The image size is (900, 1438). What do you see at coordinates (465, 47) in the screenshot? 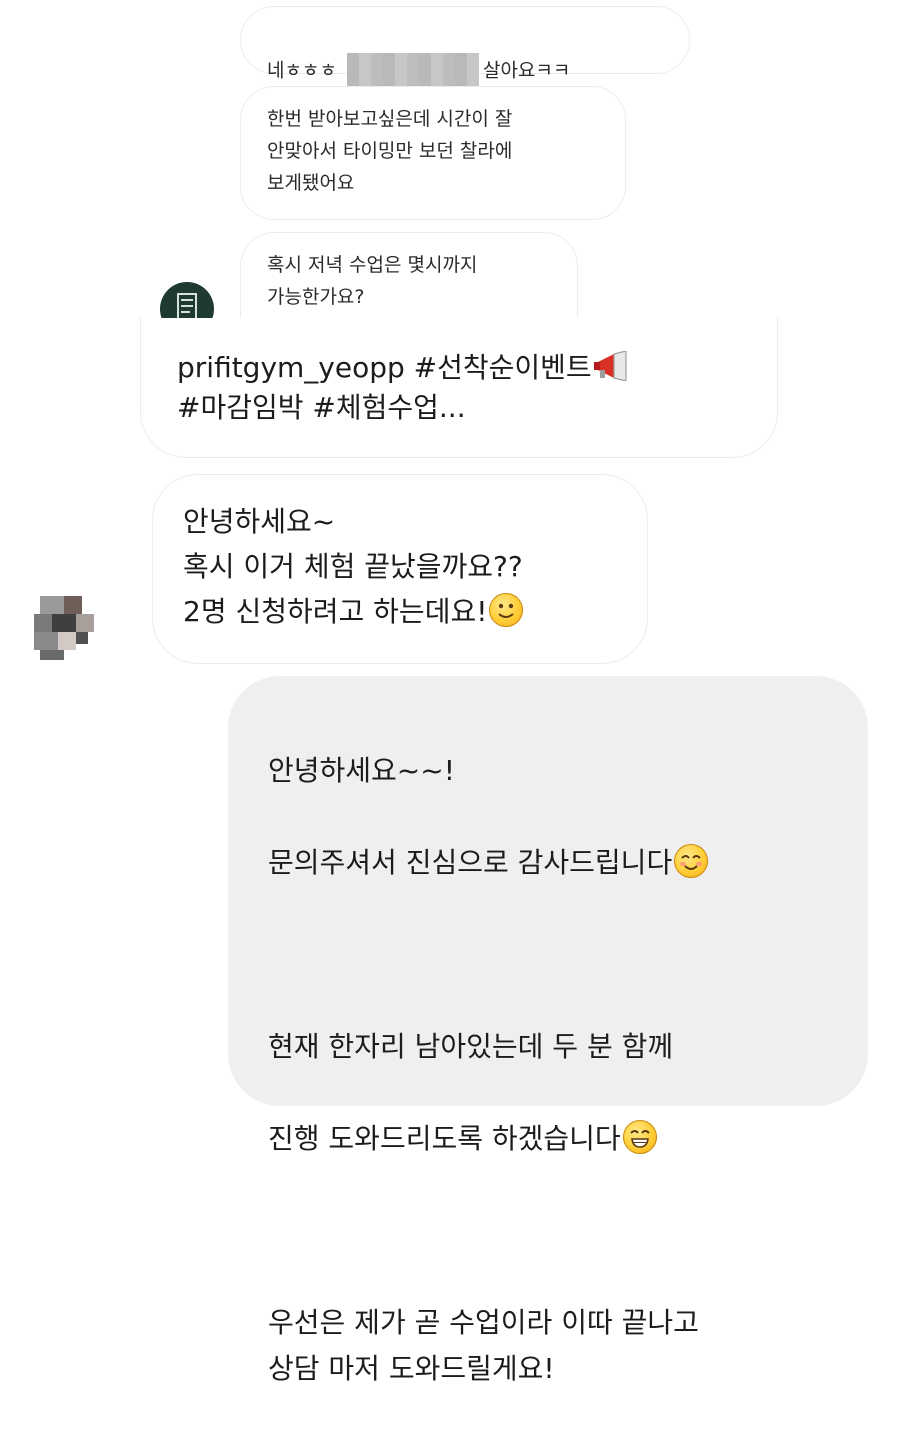
I see `incoming-message-1: 네ㅎㅎㅎ 살아요ㅋㅋ` at bounding box center [465, 47].